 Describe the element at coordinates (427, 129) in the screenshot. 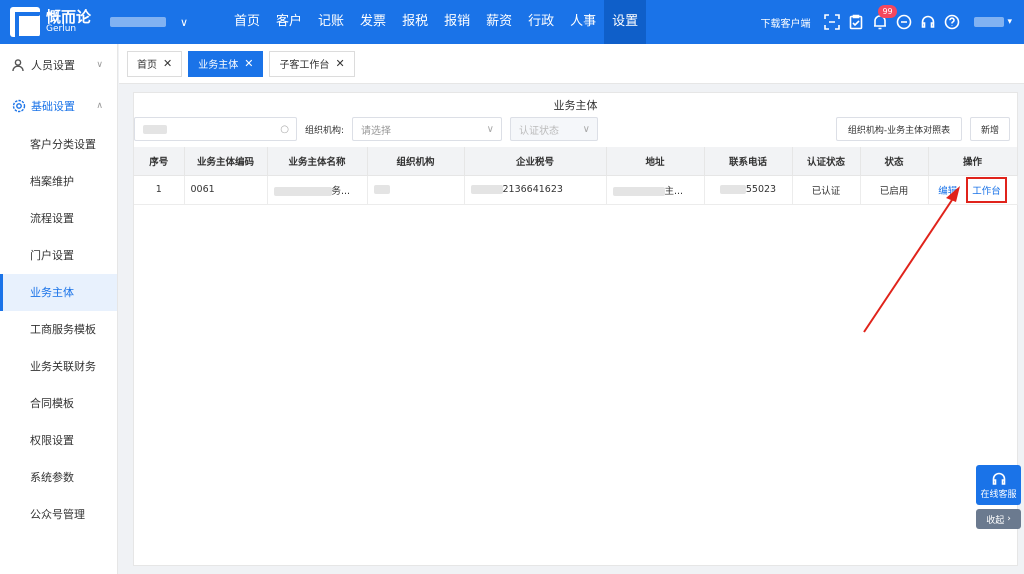

I see `org-select: 请选择 ∨` at that location.